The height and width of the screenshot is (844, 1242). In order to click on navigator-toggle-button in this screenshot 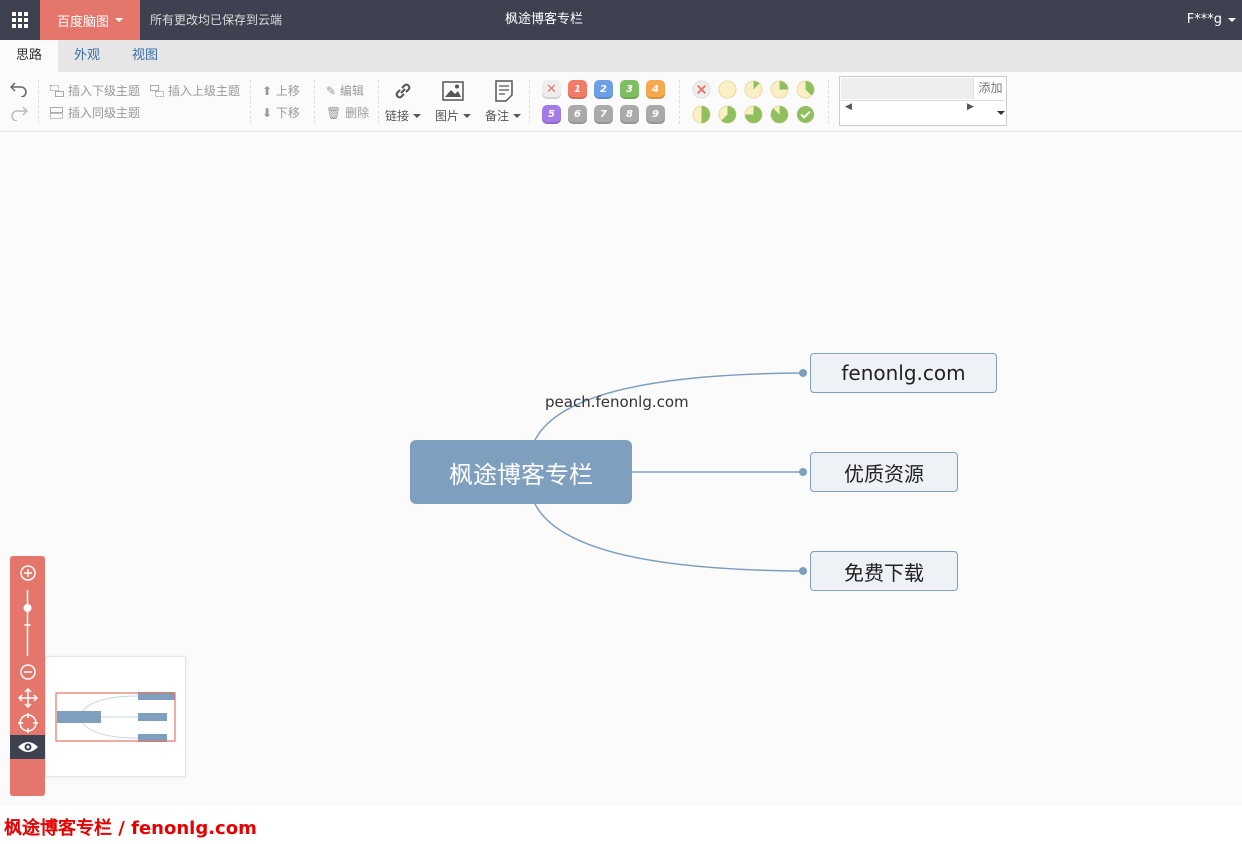, I will do `click(27, 747)`.